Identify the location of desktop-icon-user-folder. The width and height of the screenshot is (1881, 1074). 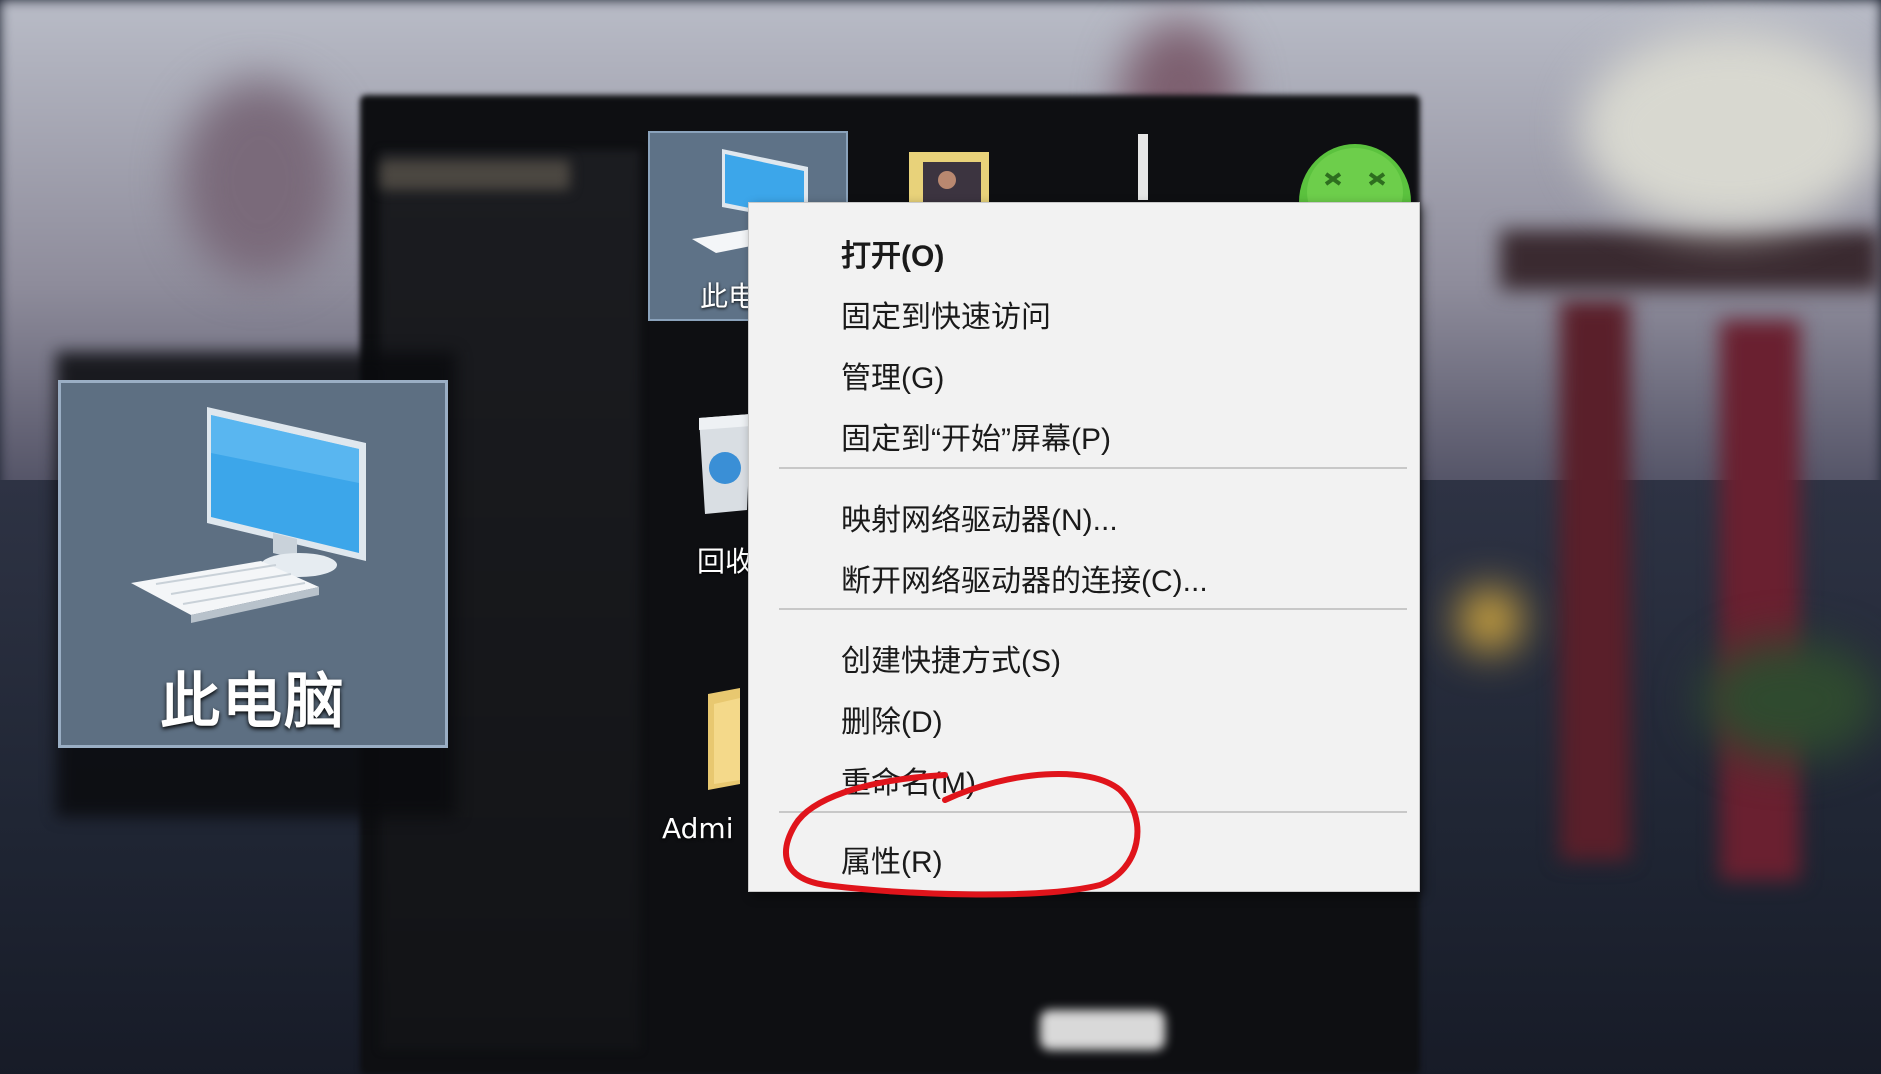
(725, 739).